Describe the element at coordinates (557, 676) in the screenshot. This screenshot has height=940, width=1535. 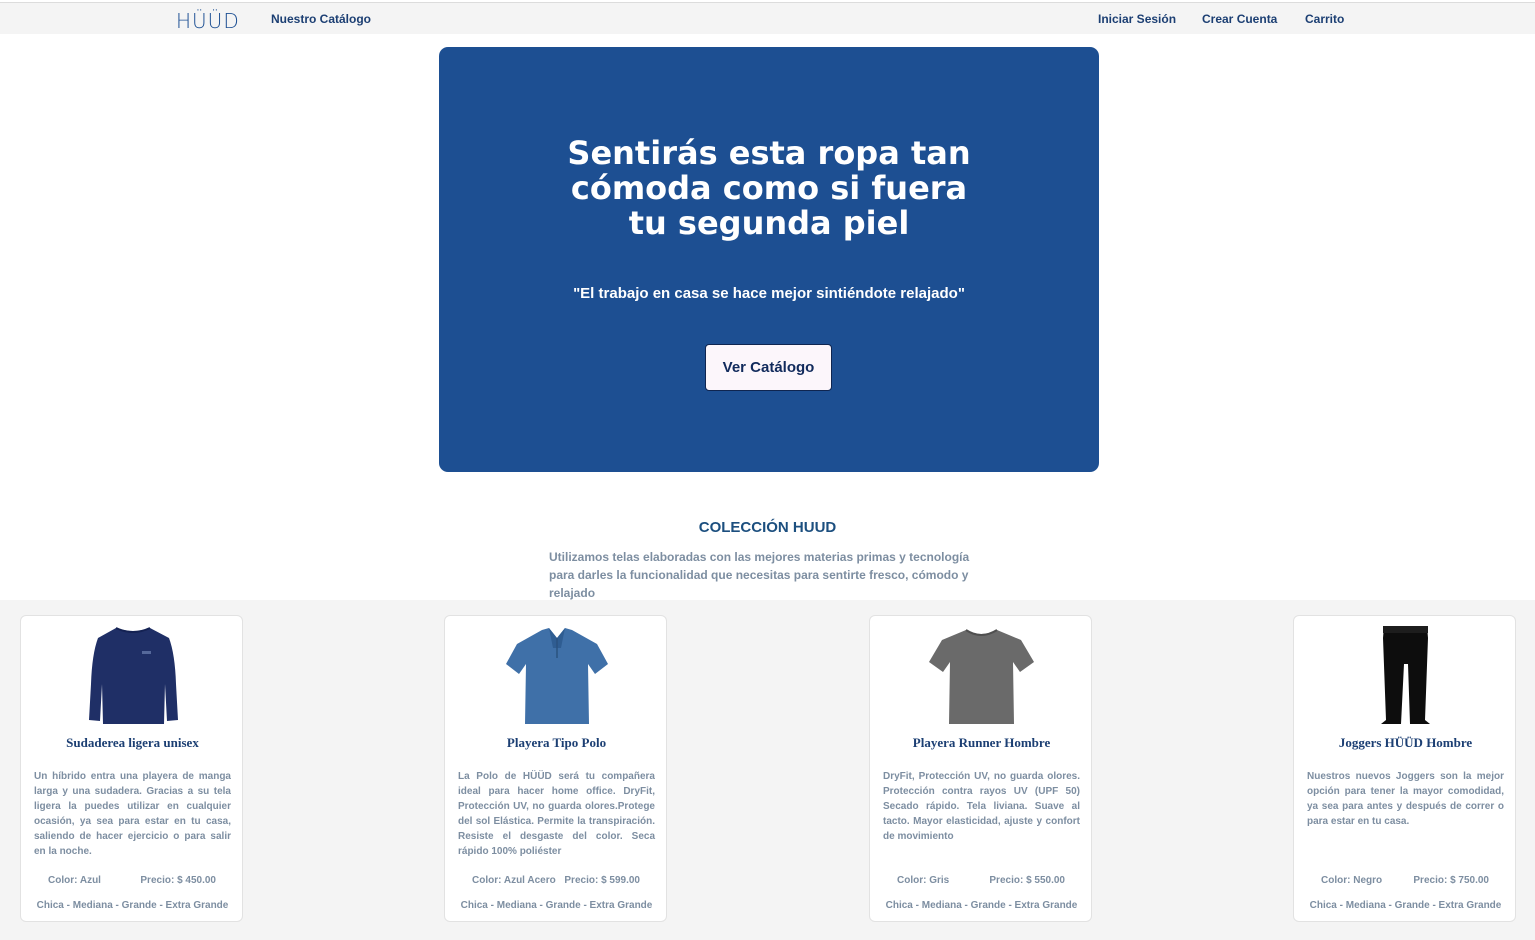
I see `polo-shirt-icon` at that location.